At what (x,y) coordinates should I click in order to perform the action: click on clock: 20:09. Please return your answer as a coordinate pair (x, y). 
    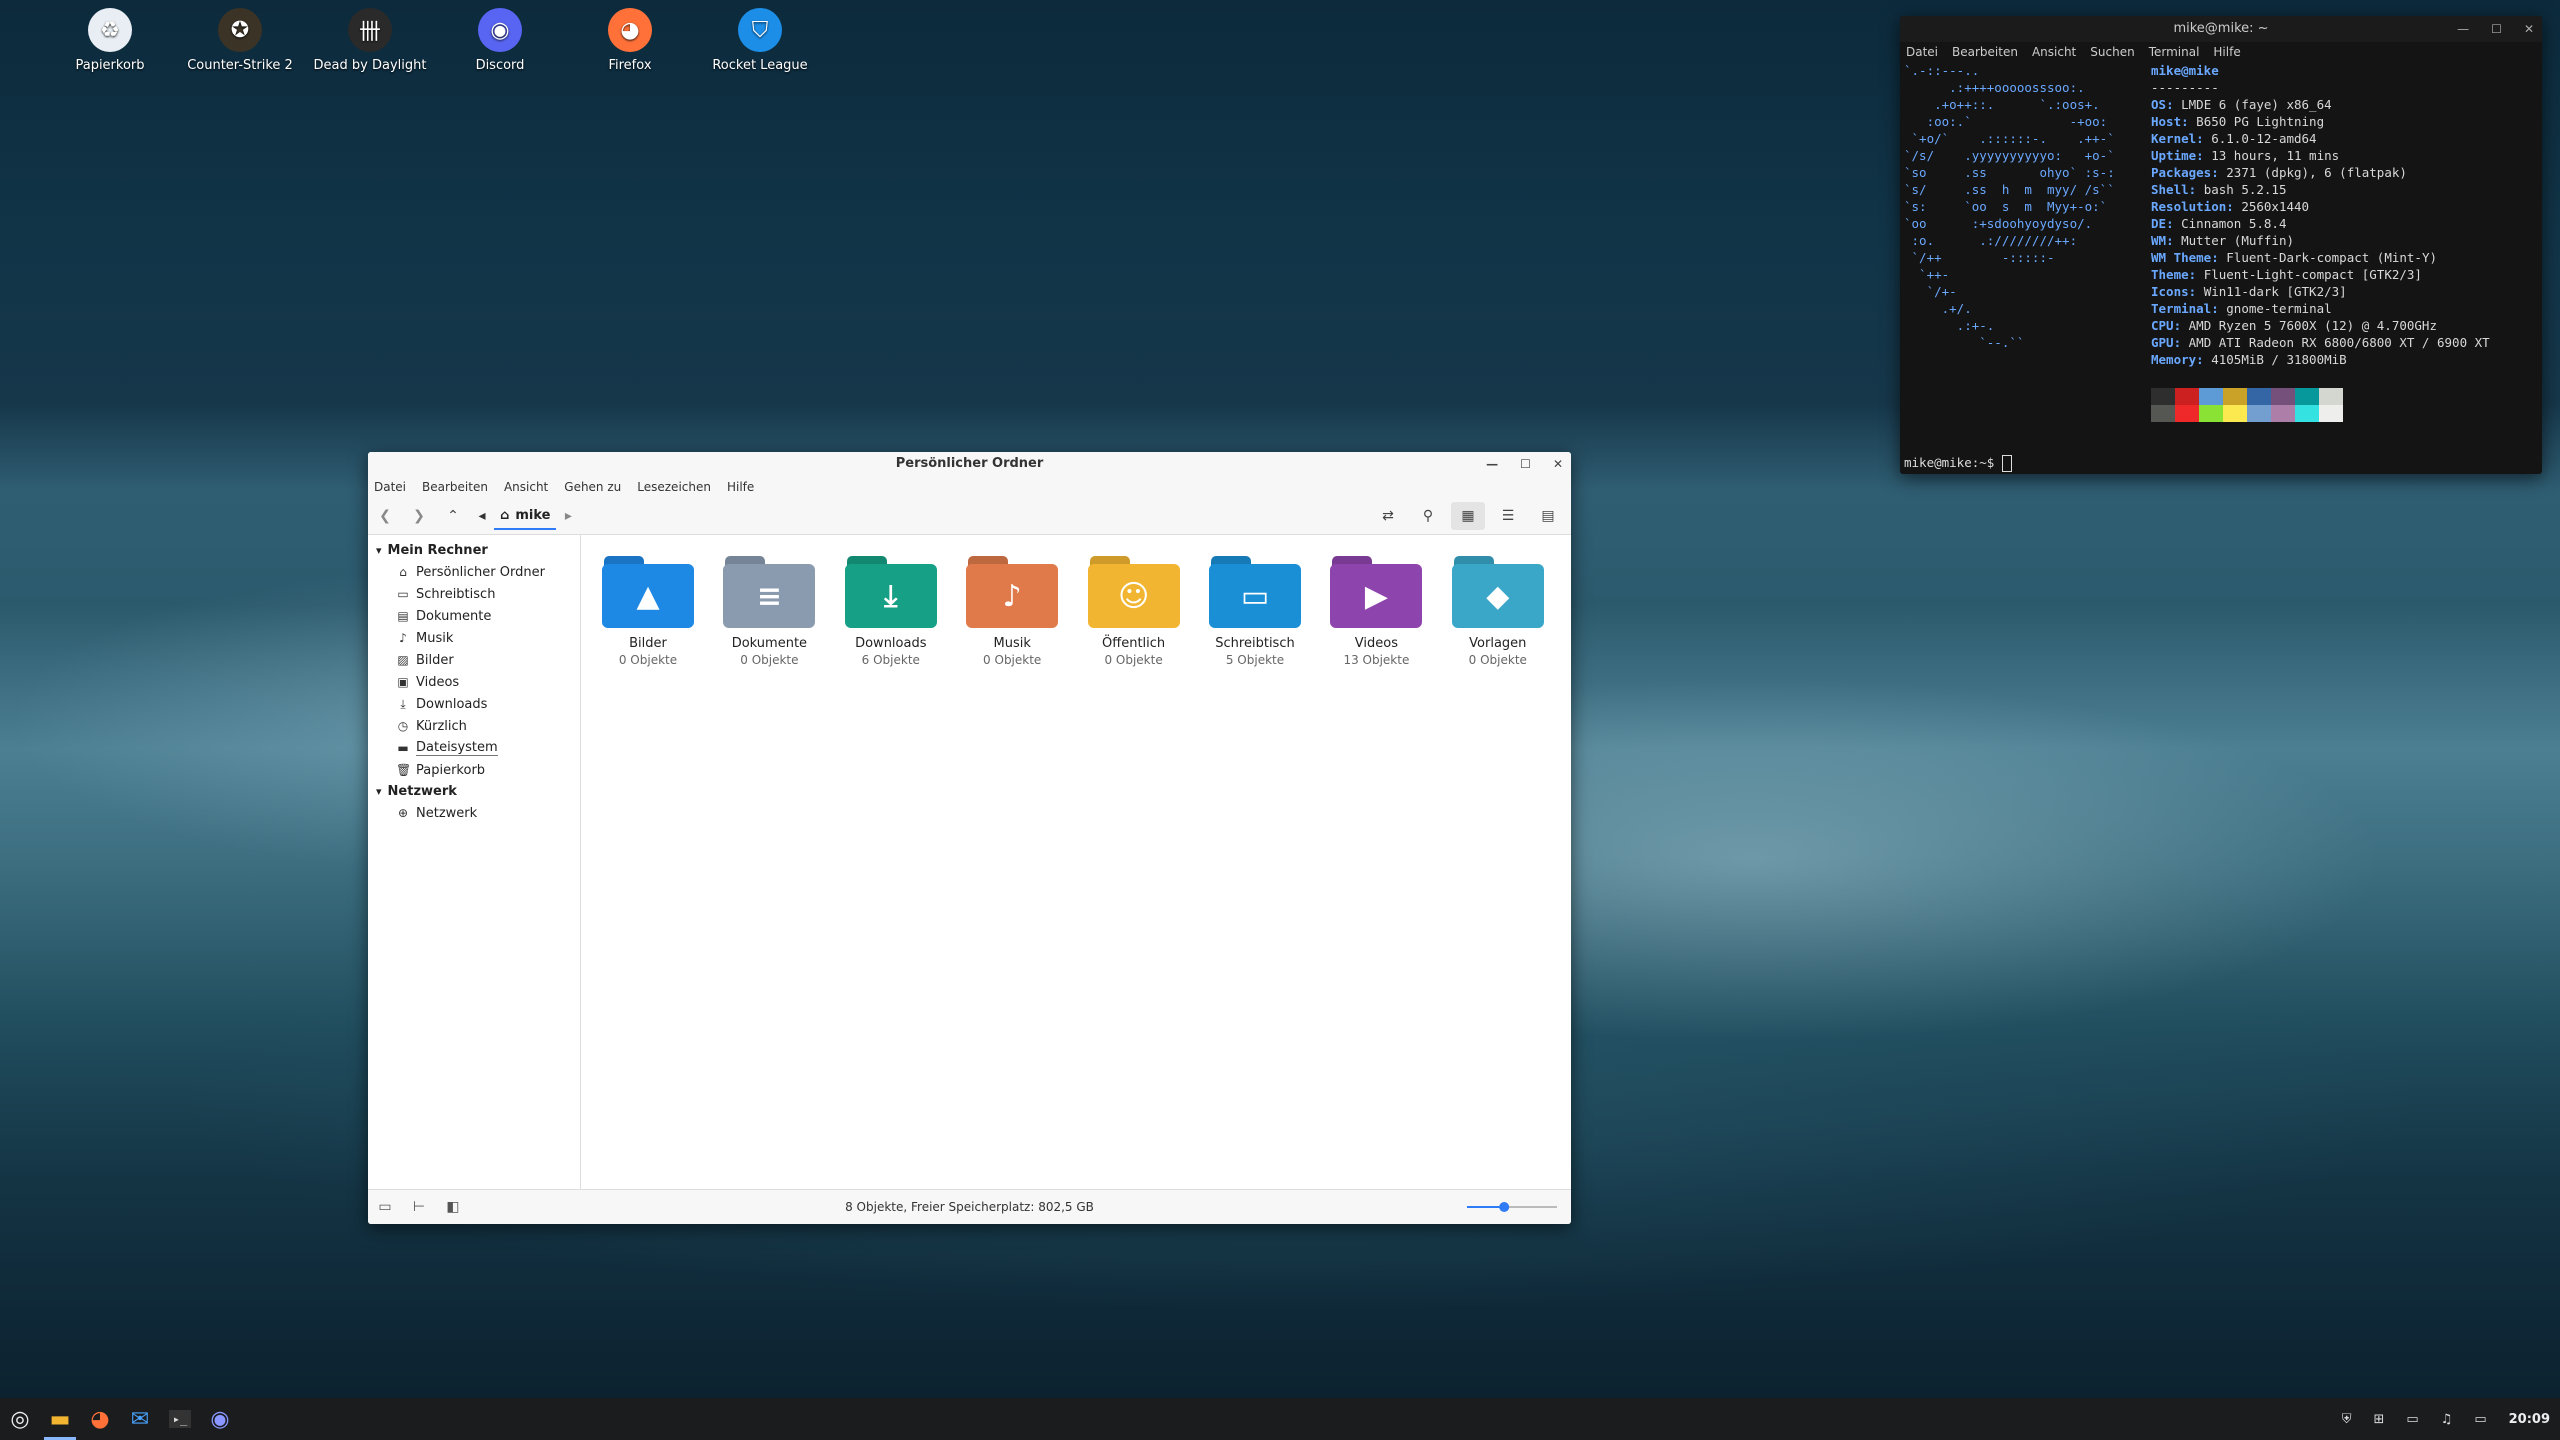
    Looking at the image, I should click on (2529, 1419).